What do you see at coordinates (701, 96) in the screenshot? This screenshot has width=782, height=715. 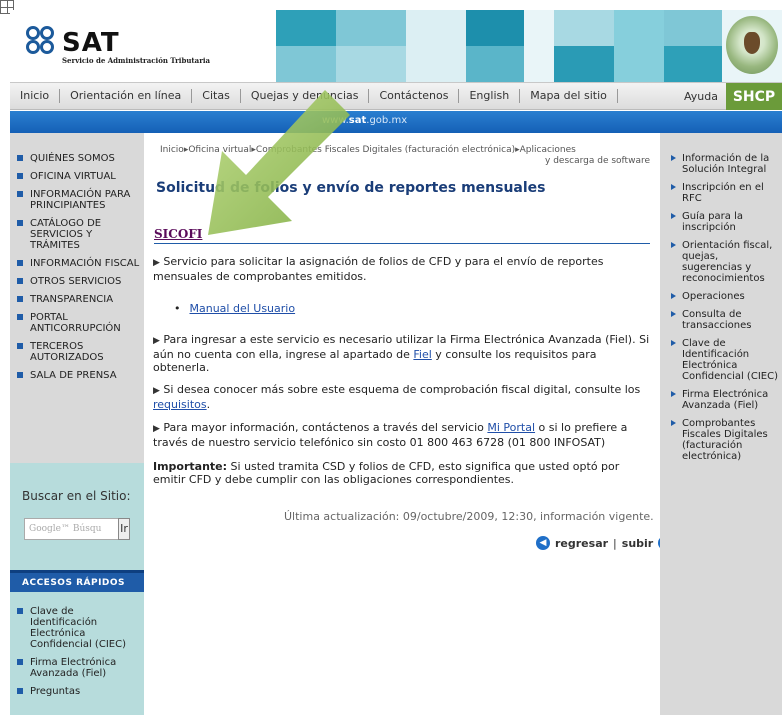 I see `nav-ayuda: Ayuda` at bounding box center [701, 96].